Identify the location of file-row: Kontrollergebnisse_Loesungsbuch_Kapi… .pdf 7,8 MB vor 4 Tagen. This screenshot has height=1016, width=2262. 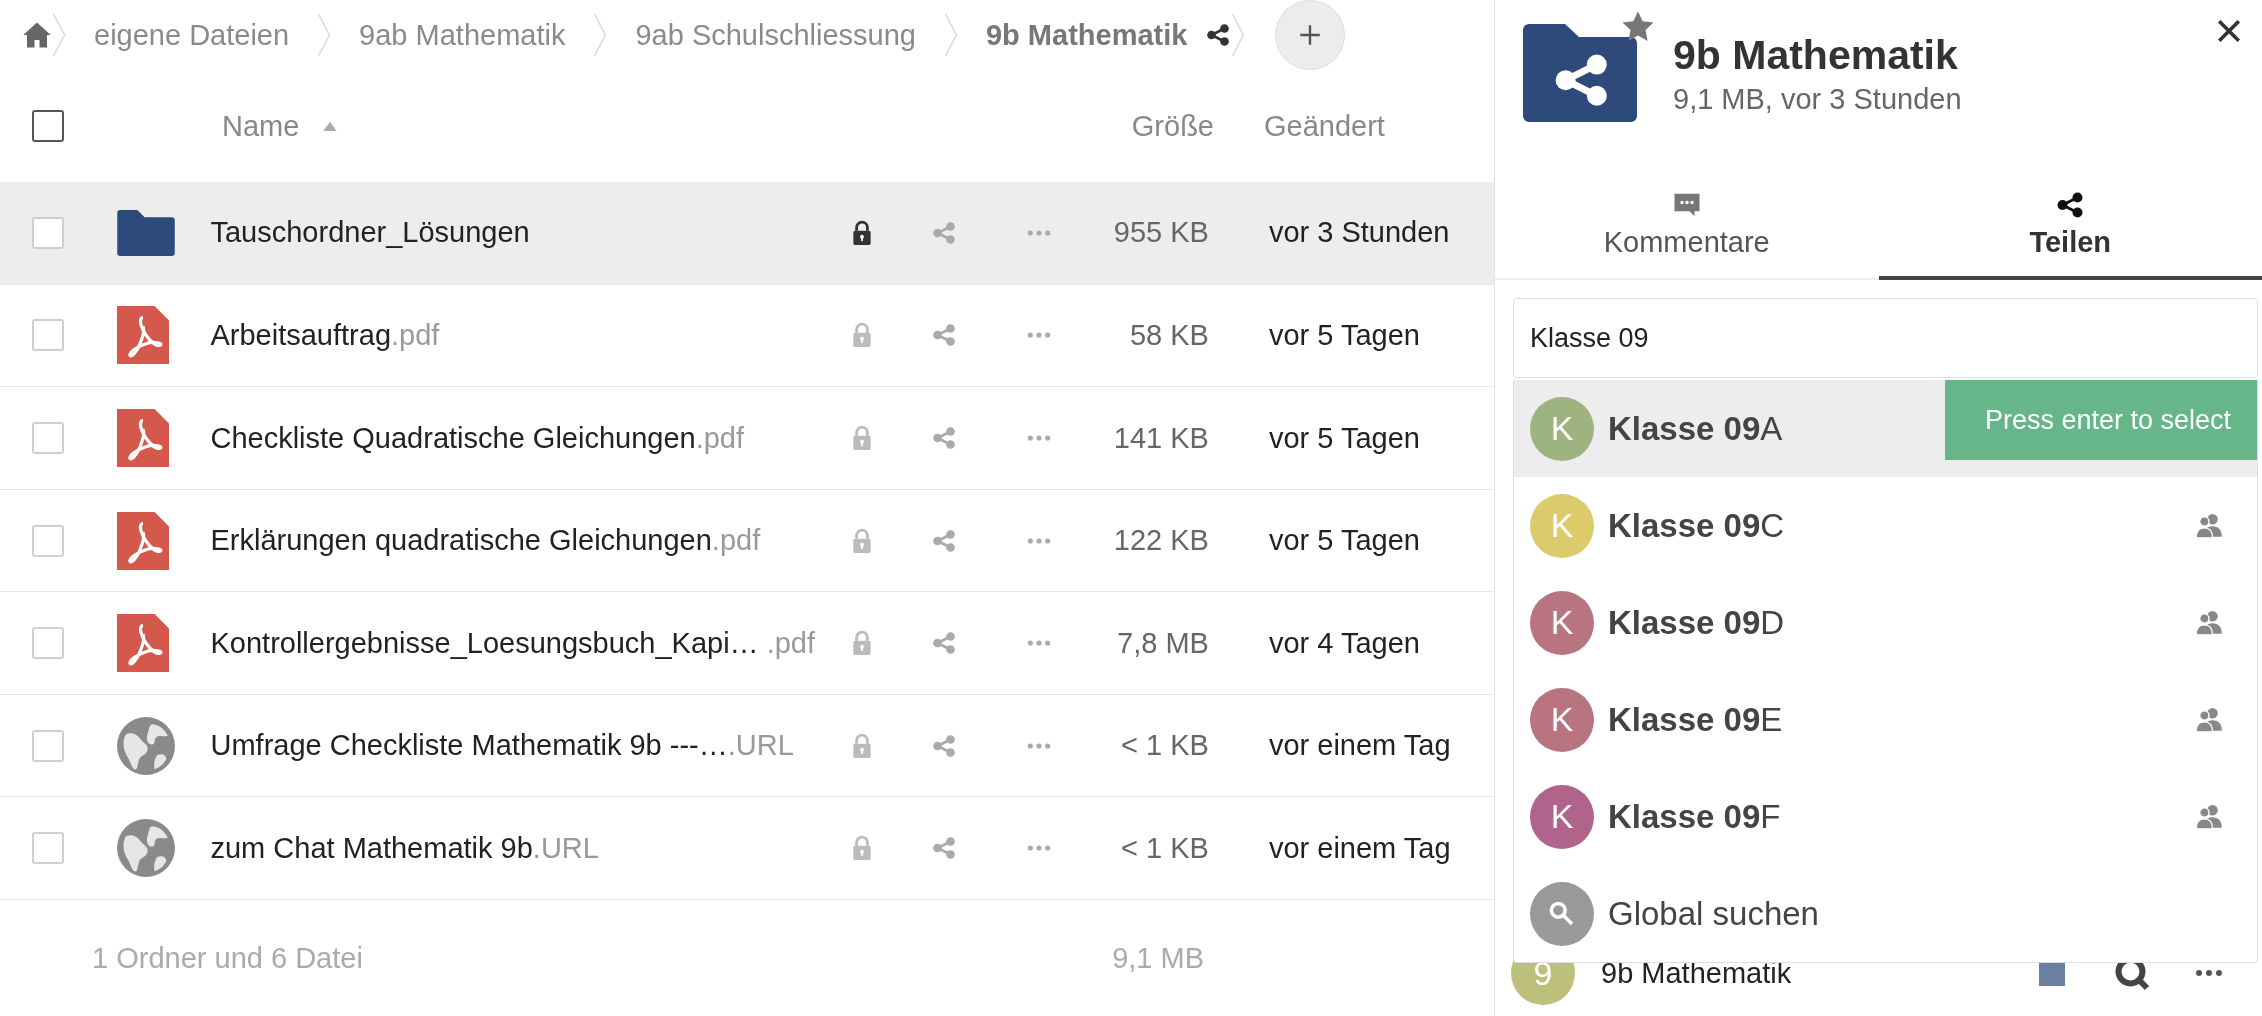
(747, 643).